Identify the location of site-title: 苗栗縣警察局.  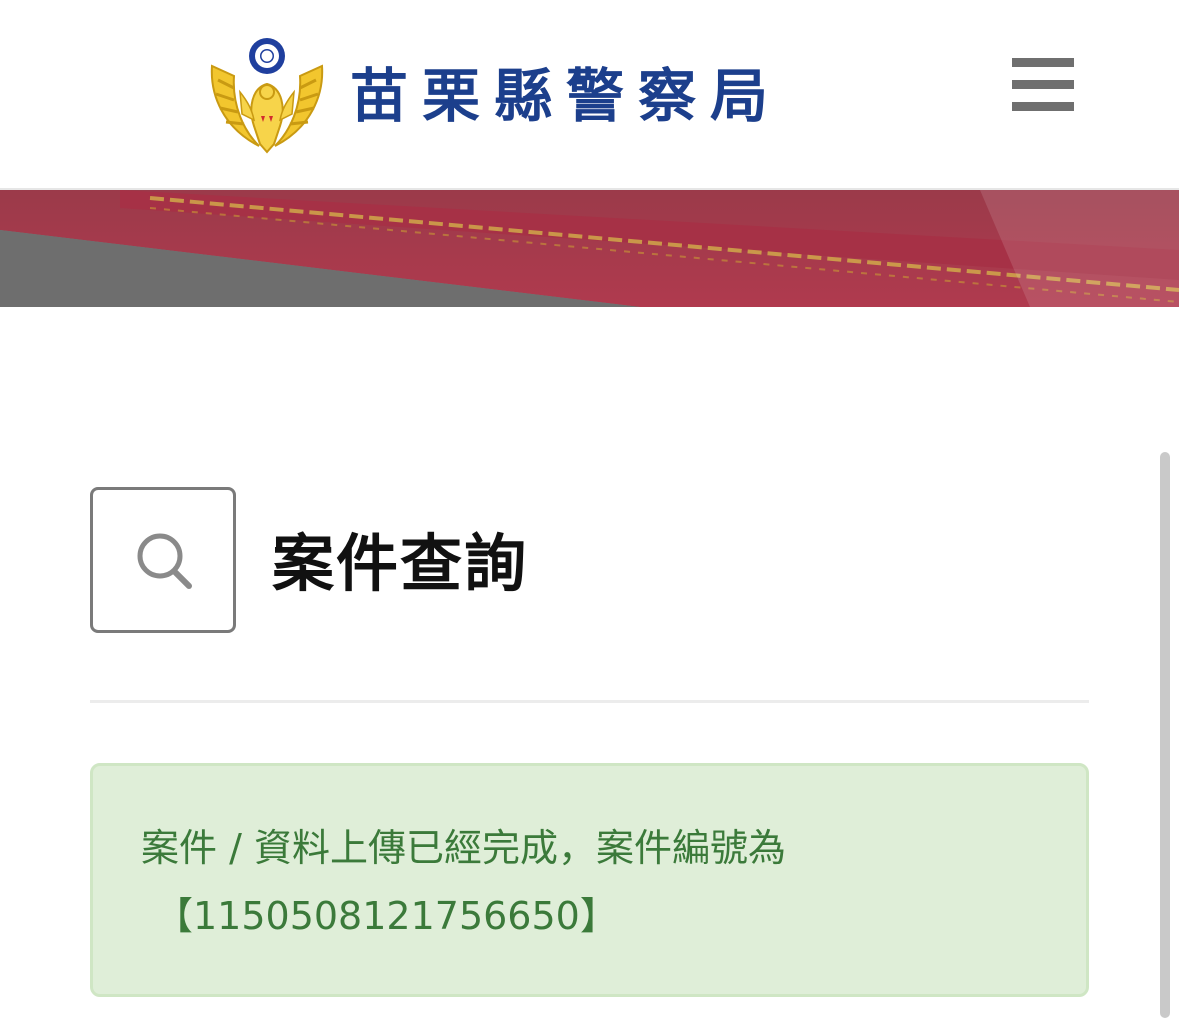
(566, 96).